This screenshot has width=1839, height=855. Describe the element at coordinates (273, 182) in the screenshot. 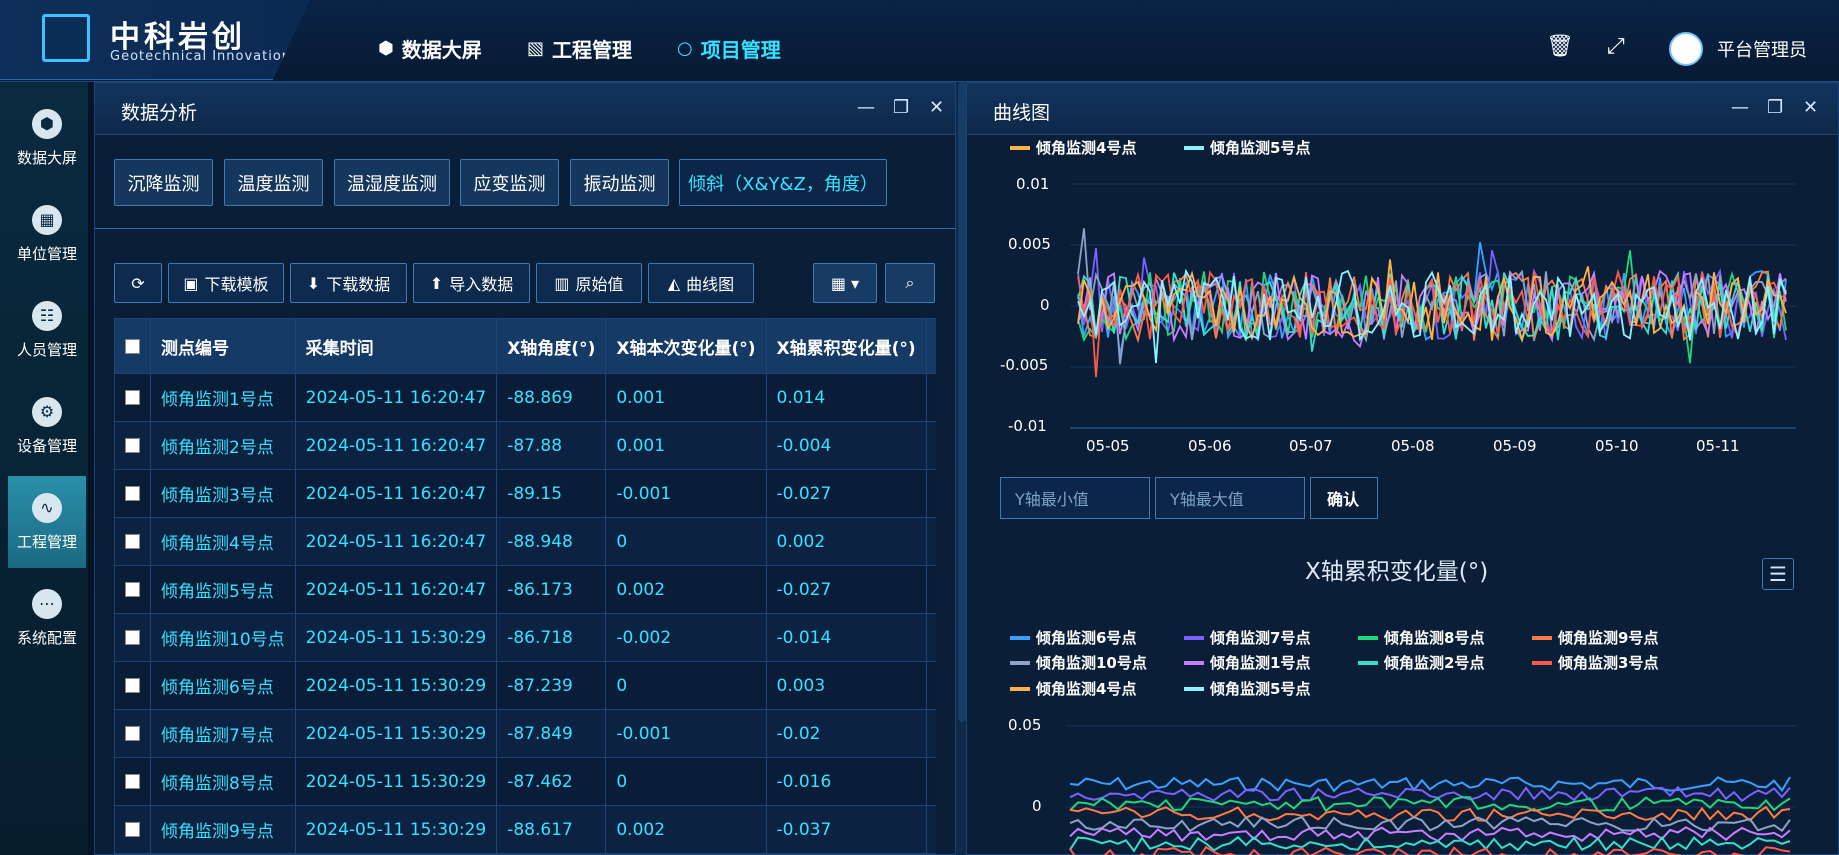

I see `tab-temperature: 温度监测` at that location.